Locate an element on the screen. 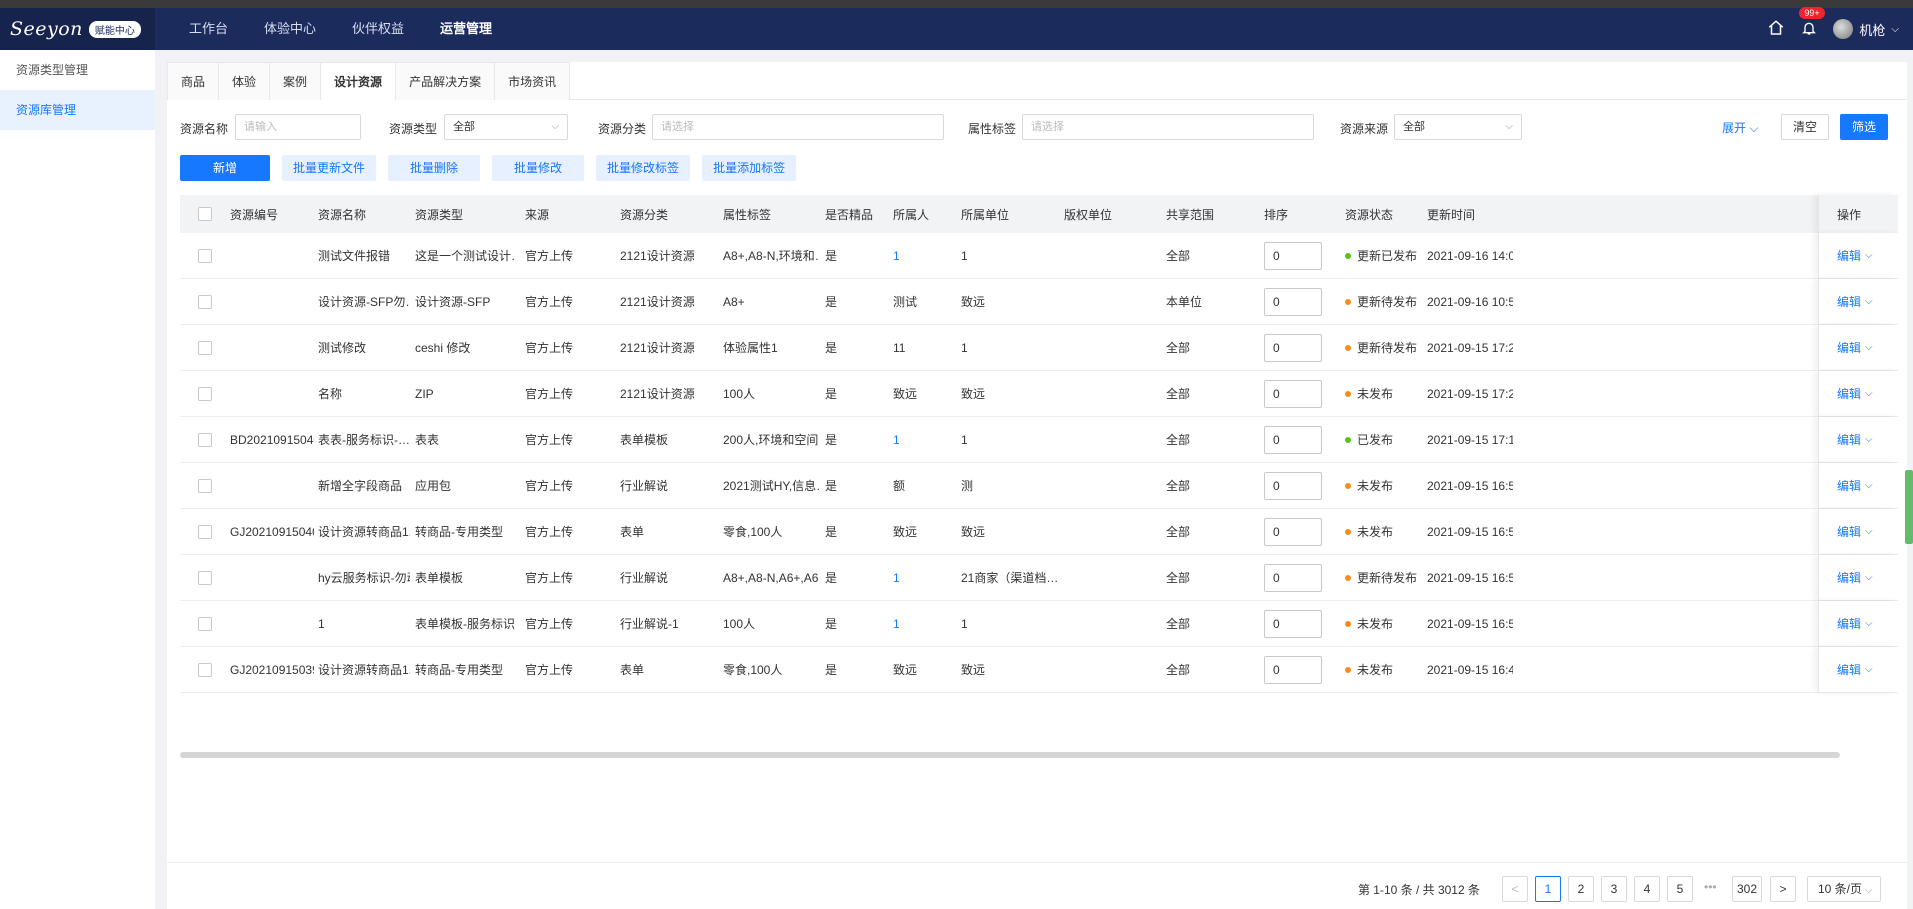 The image size is (1913, 909). top-nav-item: 运营管理 is located at coordinates (466, 29).